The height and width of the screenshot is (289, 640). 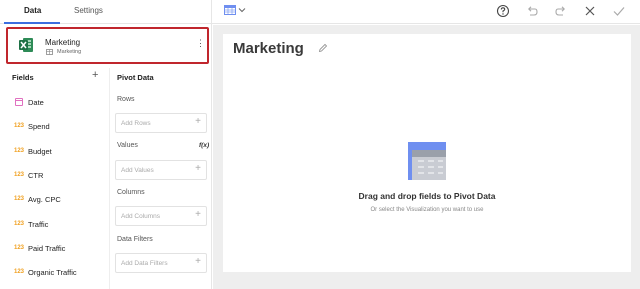 What do you see at coordinates (136, 123) in the screenshot?
I see `dropzone-placeholder: Add Rows` at bounding box center [136, 123].